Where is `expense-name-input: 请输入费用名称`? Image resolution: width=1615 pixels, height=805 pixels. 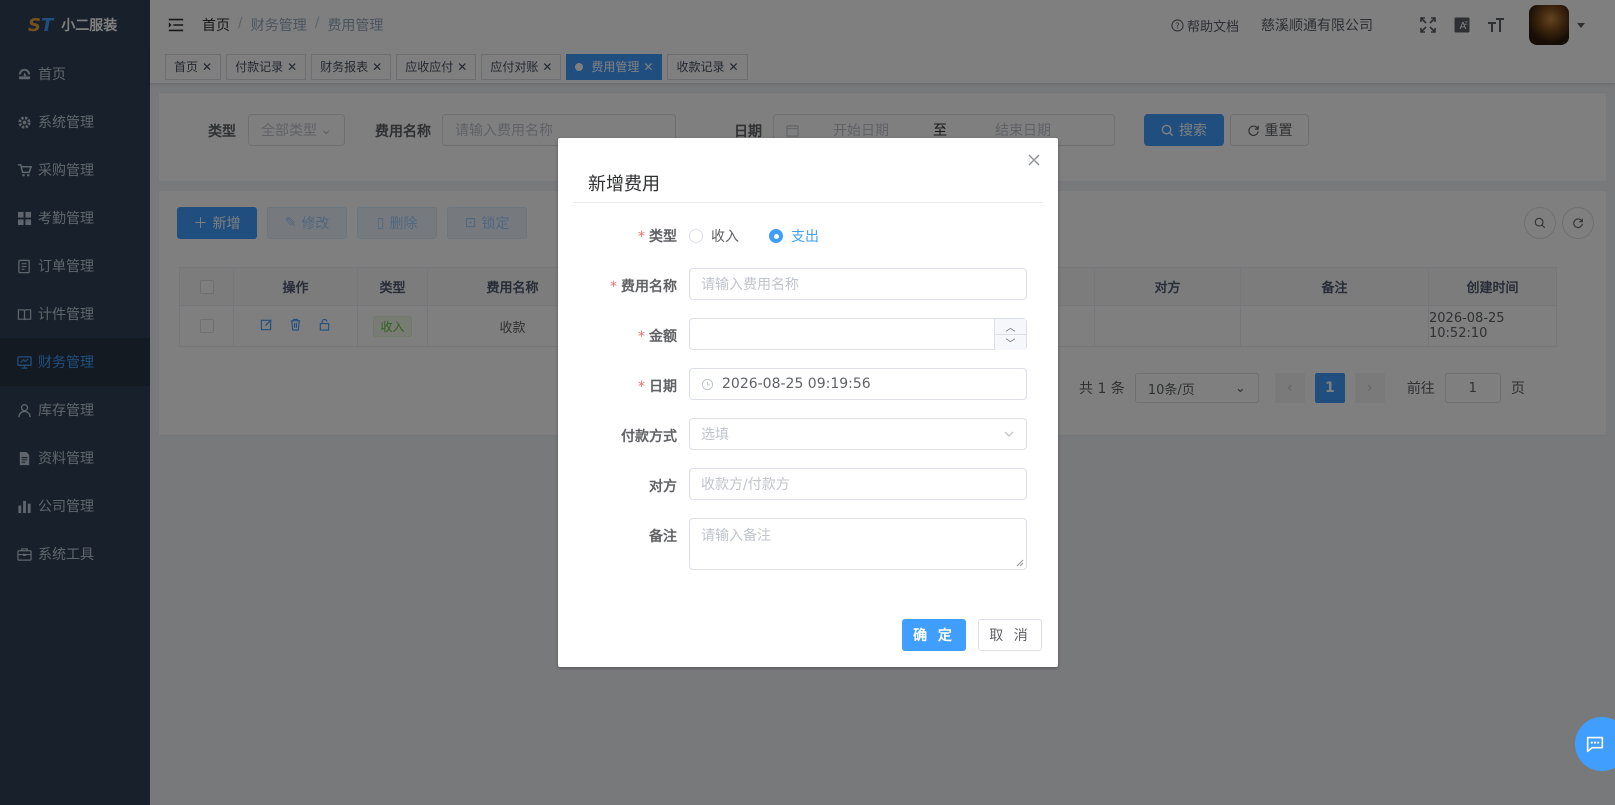 expense-name-input: 请输入费用名称 is located at coordinates (858, 284).